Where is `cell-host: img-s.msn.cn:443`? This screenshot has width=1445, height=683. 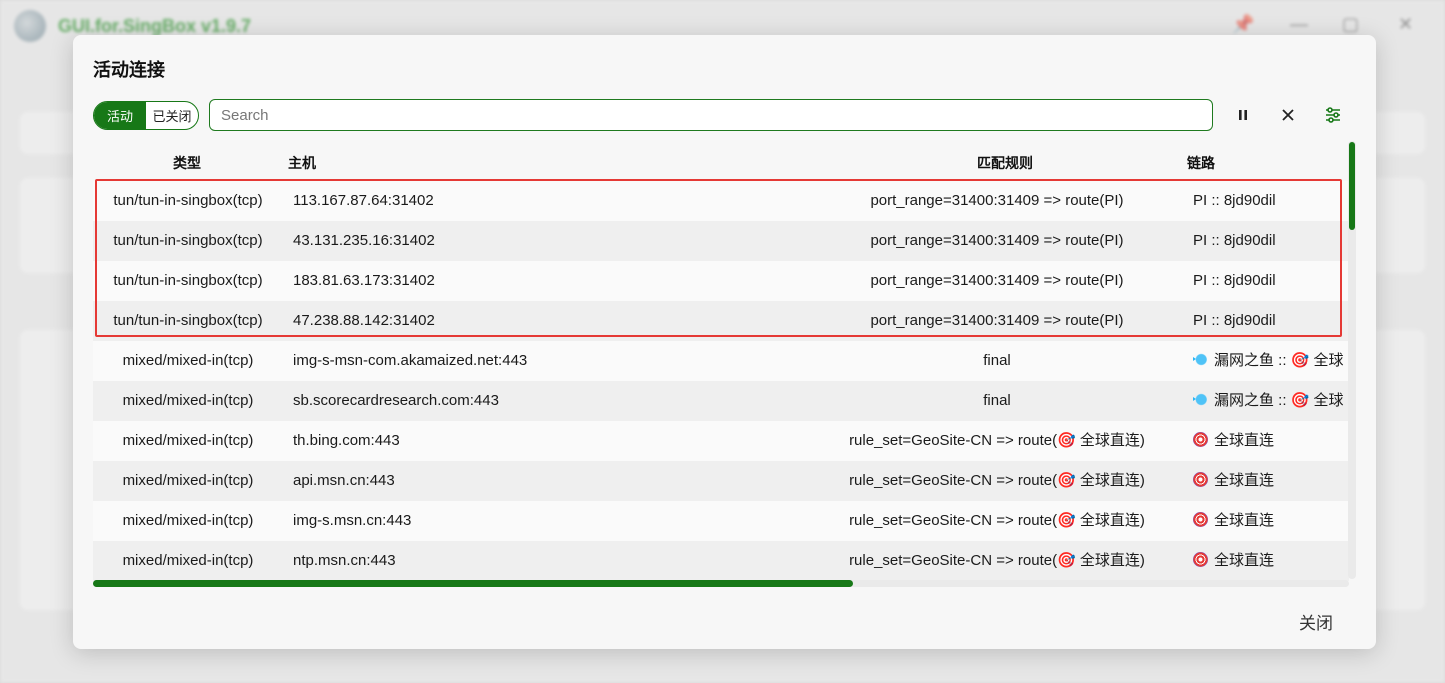
cell-host: img-s.msn.cn:443 is located at coordinates (352, 520).